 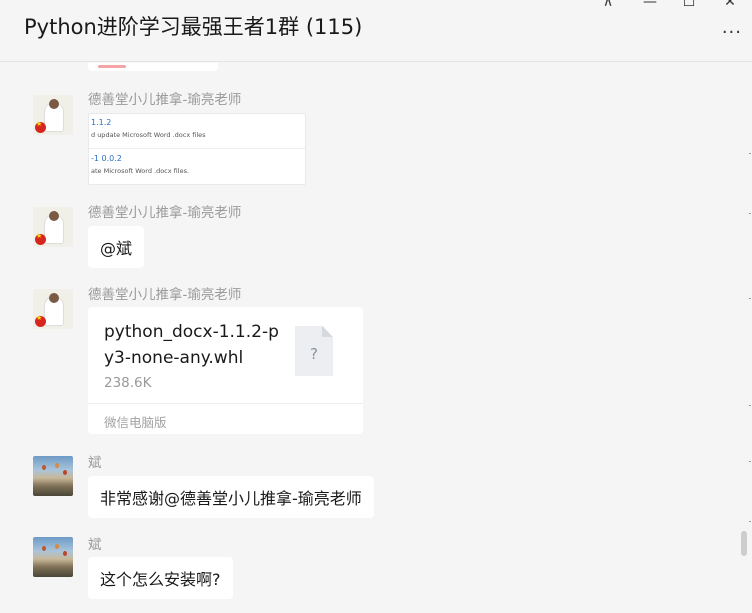 I want to click on message-bubble: @斌, so click(x=116, y=247).